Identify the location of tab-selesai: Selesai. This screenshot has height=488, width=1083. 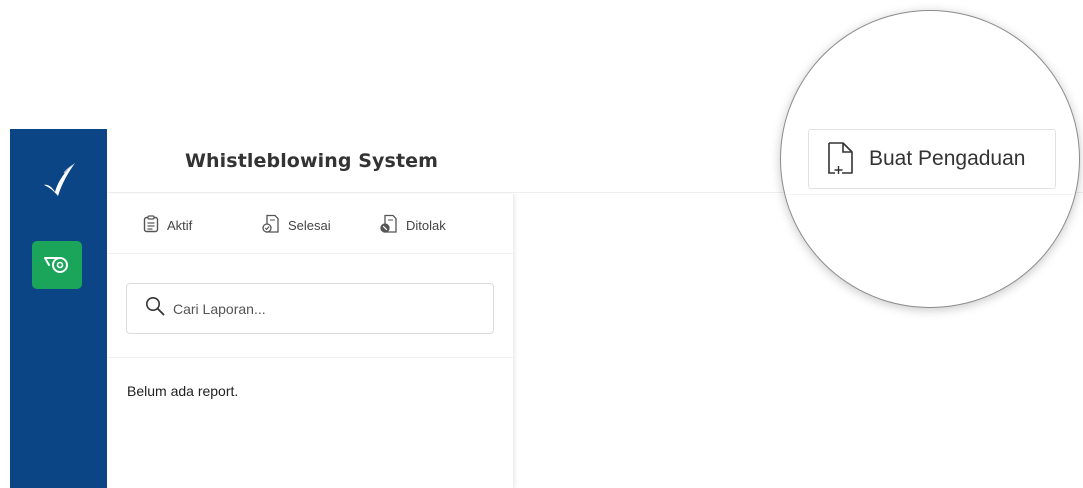
(296, 225).